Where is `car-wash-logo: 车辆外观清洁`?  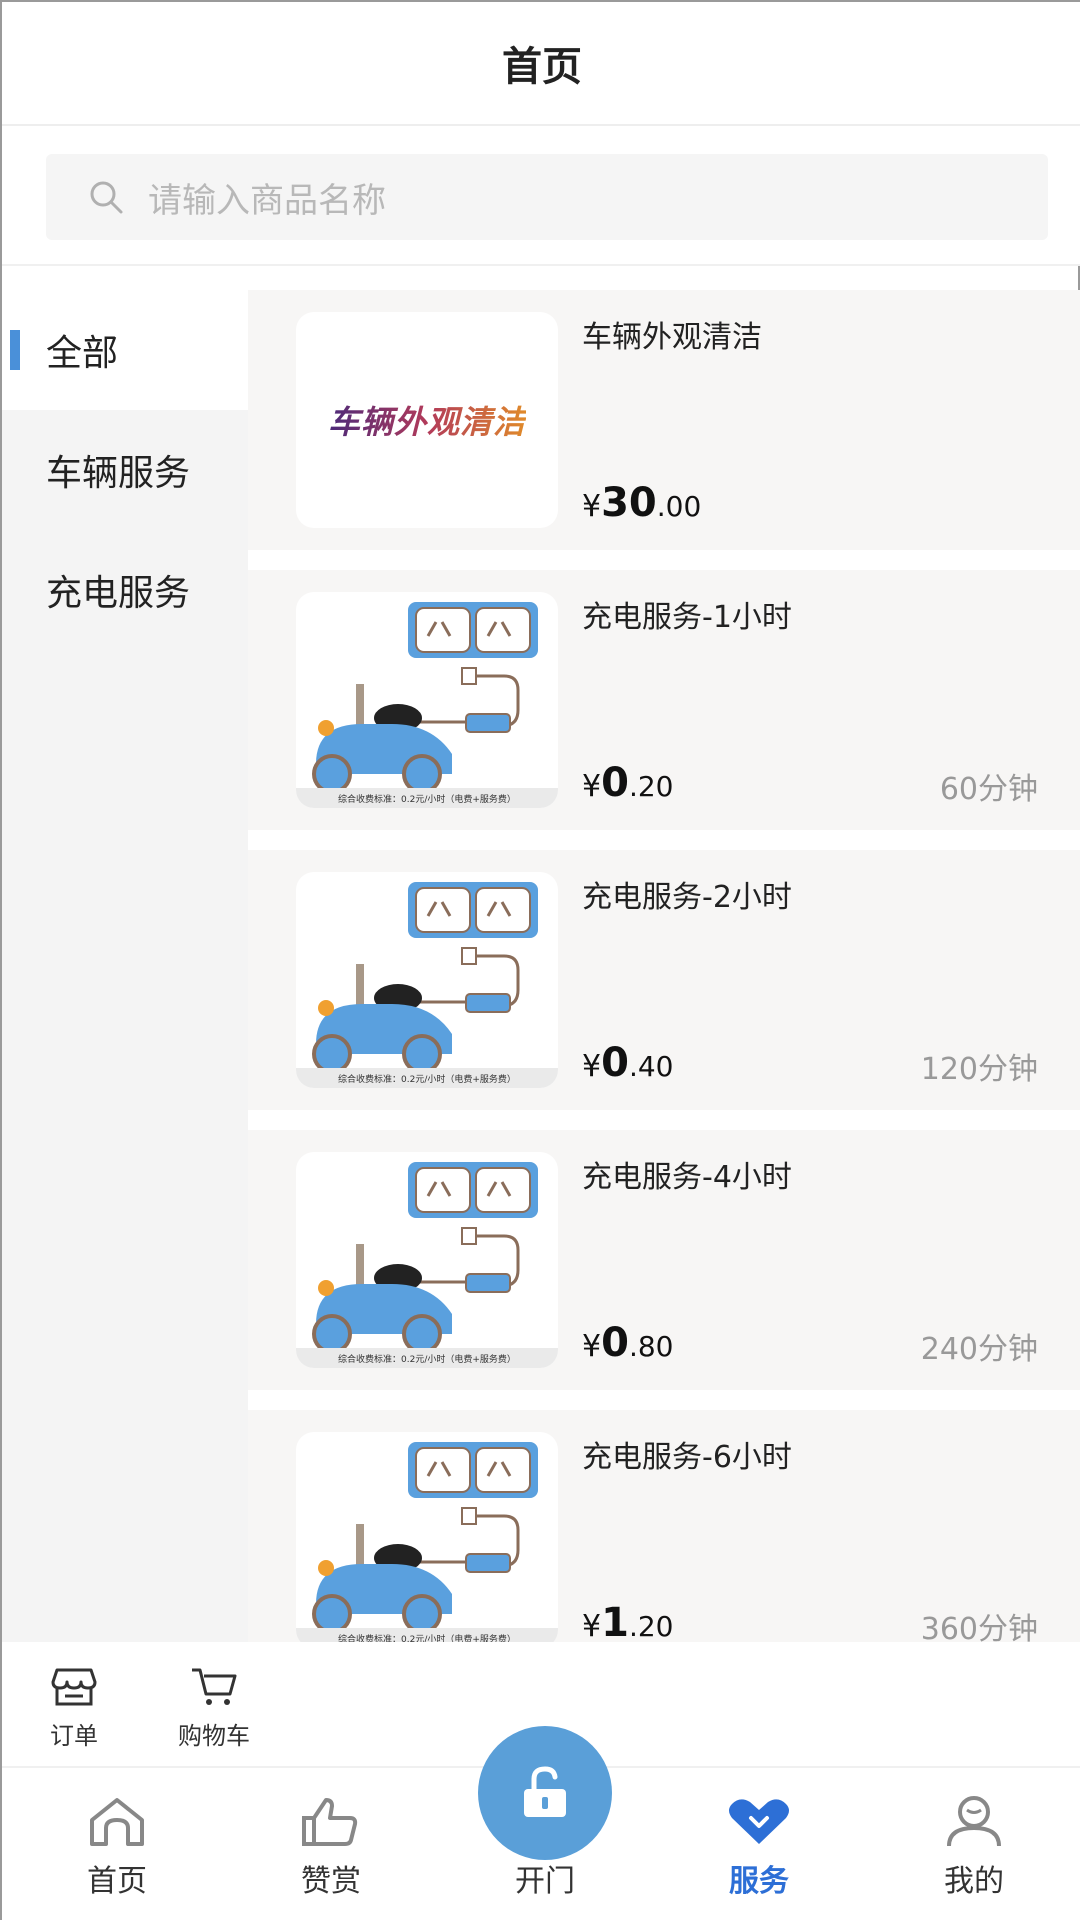 car-wash-logo: 车辆外观清洁 is located at coordinates (427, 420).